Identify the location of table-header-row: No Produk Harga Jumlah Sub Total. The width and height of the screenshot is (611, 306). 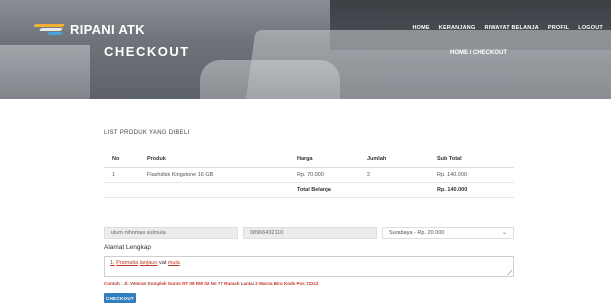
(309, 160).